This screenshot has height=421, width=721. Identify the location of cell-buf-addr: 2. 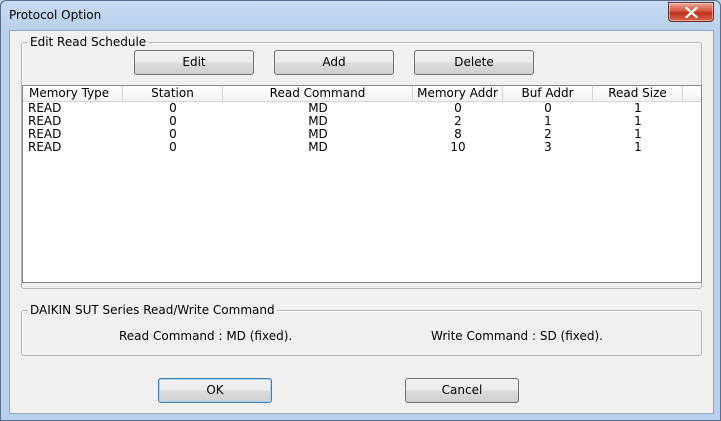
(548, 134).